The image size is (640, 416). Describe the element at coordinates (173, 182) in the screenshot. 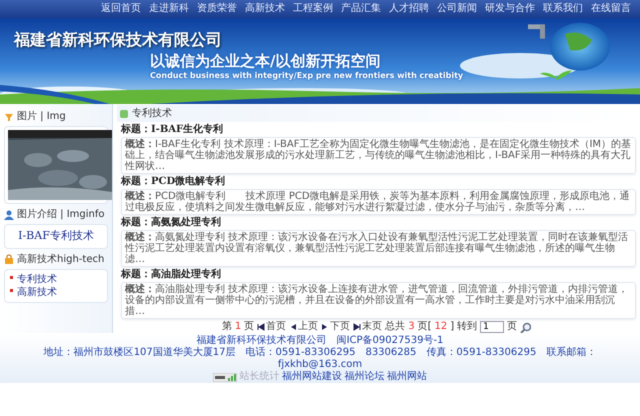

I see `article-title: 标题：PCD微电解专利` at that location.